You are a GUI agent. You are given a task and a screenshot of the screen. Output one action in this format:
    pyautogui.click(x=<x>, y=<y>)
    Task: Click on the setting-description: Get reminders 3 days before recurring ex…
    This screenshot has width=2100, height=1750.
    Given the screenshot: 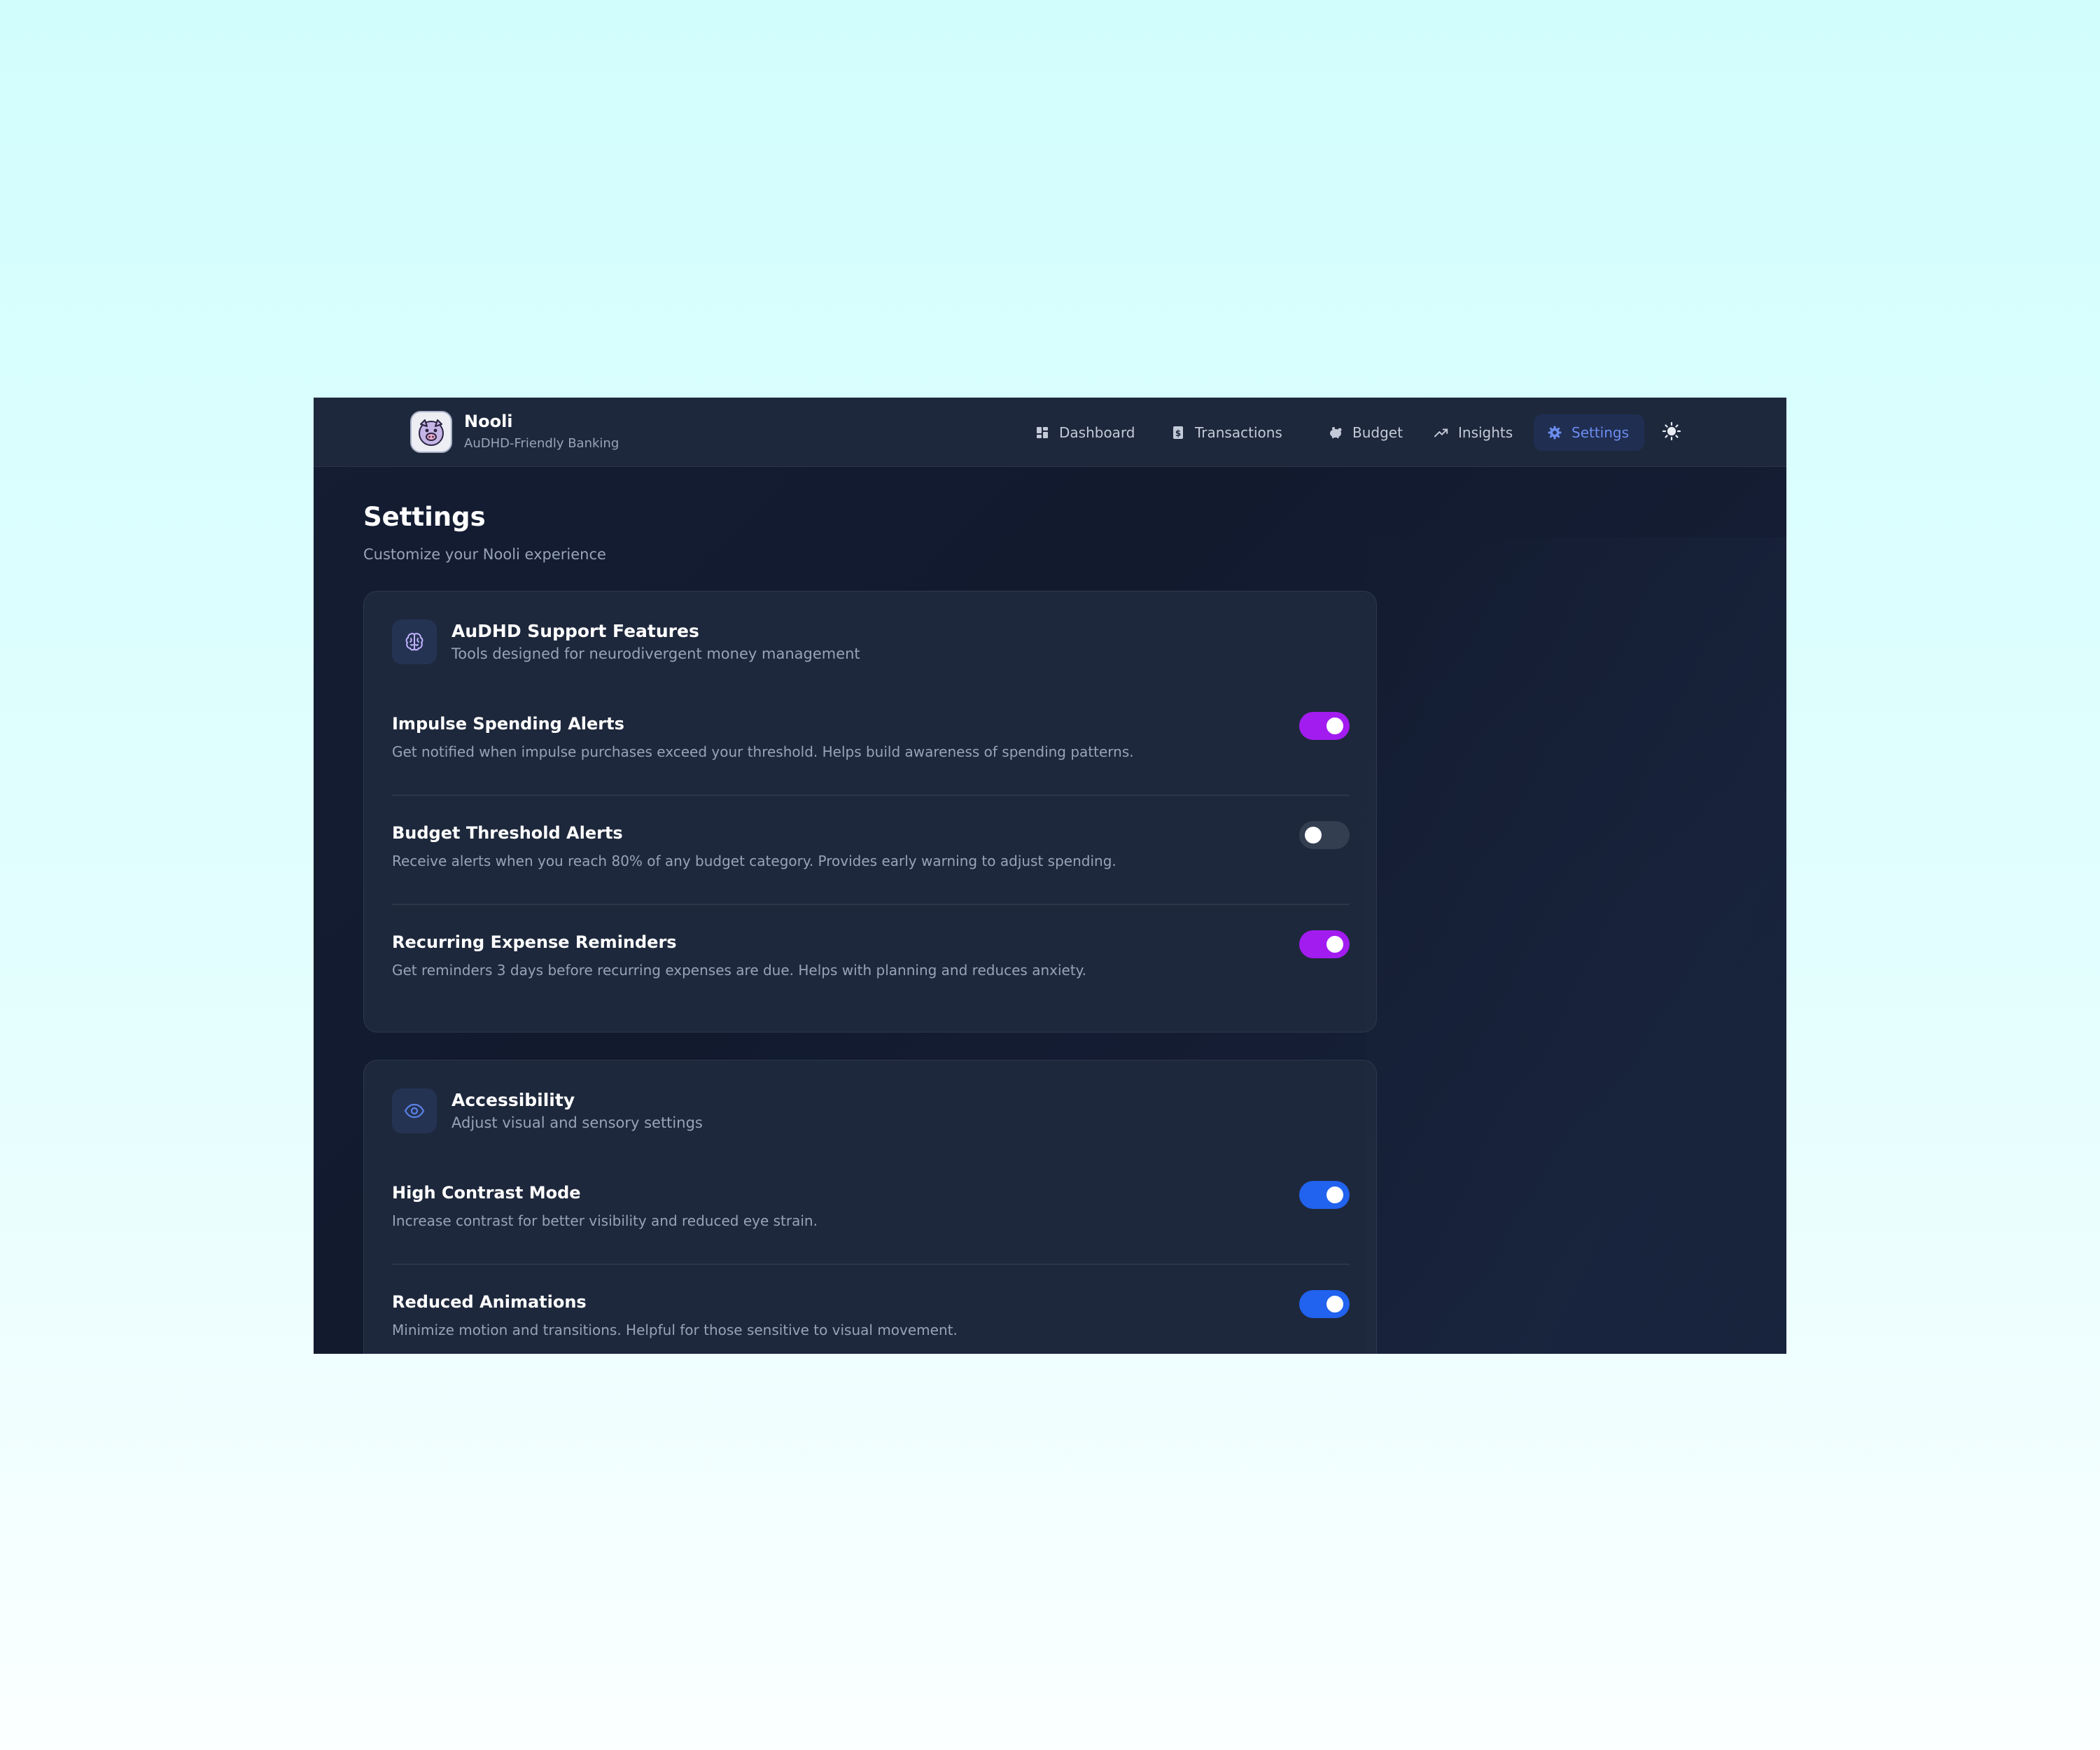 What is the action you would take?
    pyautogui.click(x=739, y=970)
    